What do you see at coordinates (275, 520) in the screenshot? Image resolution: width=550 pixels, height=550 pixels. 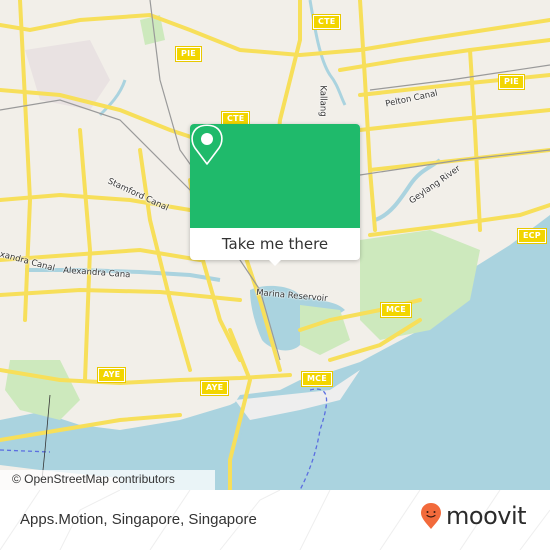 I see `footer-bar: Apps.Motion, Singapore, Singapore moovit` at bounding box center [275, 520].